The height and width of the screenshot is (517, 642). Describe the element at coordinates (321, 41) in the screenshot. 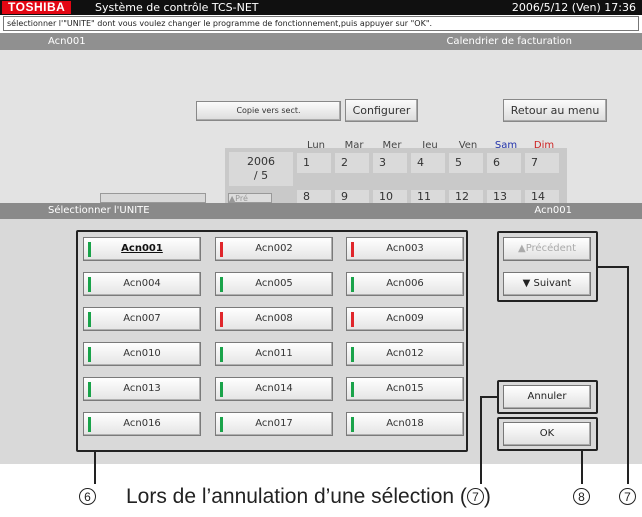

I see `info-bar: Acn001 Calendrier de facturation` at that location.